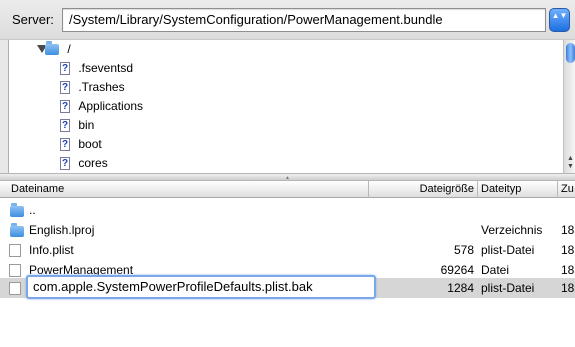 The width and height of the screenshot is (575, 347). Describe the element at coordinates (457, 270) in the screenshot. I see `file-size: 69264` at that location.